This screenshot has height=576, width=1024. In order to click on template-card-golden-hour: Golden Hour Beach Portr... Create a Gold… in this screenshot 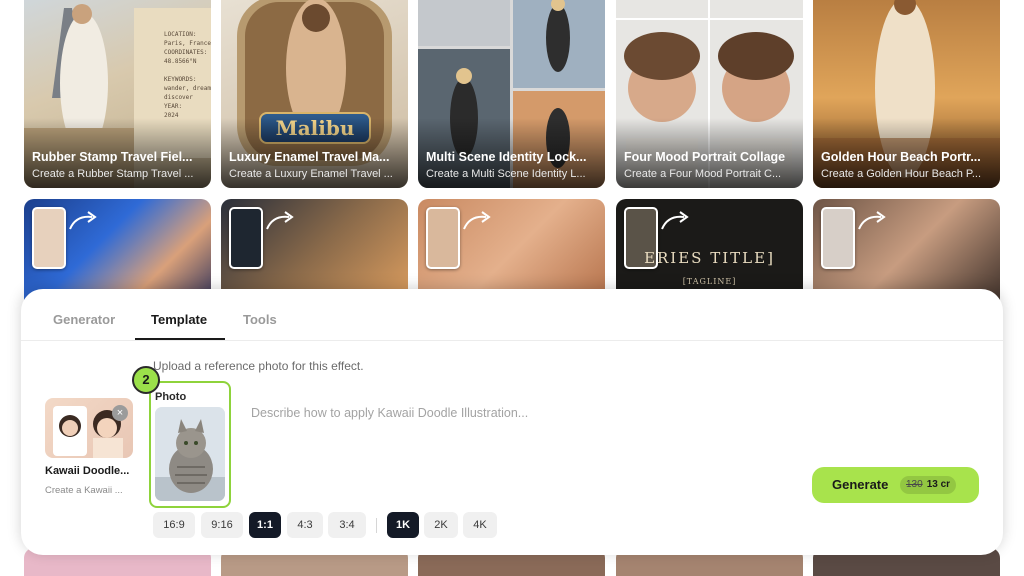, I will do `click(906, 94)`.